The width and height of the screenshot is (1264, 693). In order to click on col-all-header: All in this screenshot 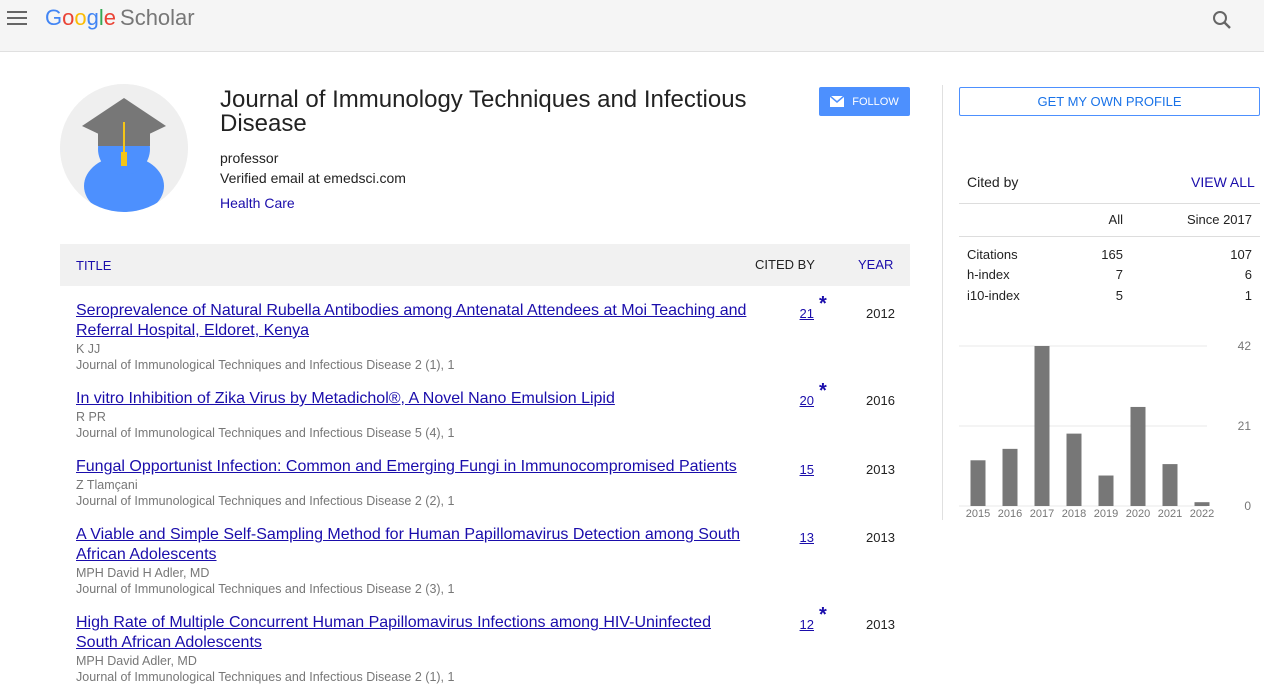, I will do `click(1115, 219)`.